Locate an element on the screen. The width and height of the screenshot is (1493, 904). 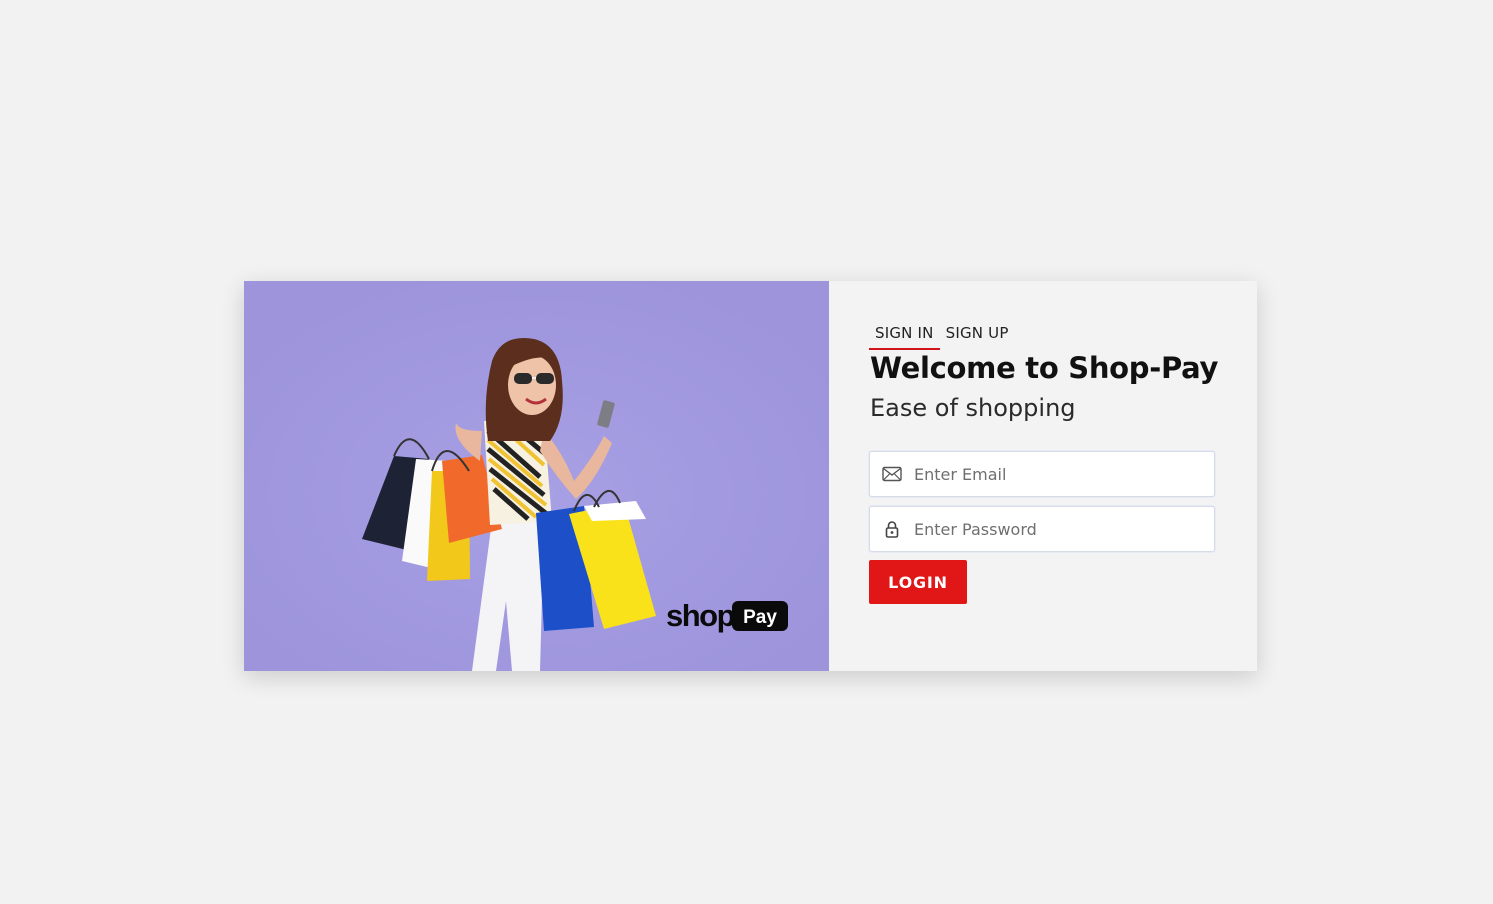
shop-logo-text: shop is located at coordinates (700, 615).